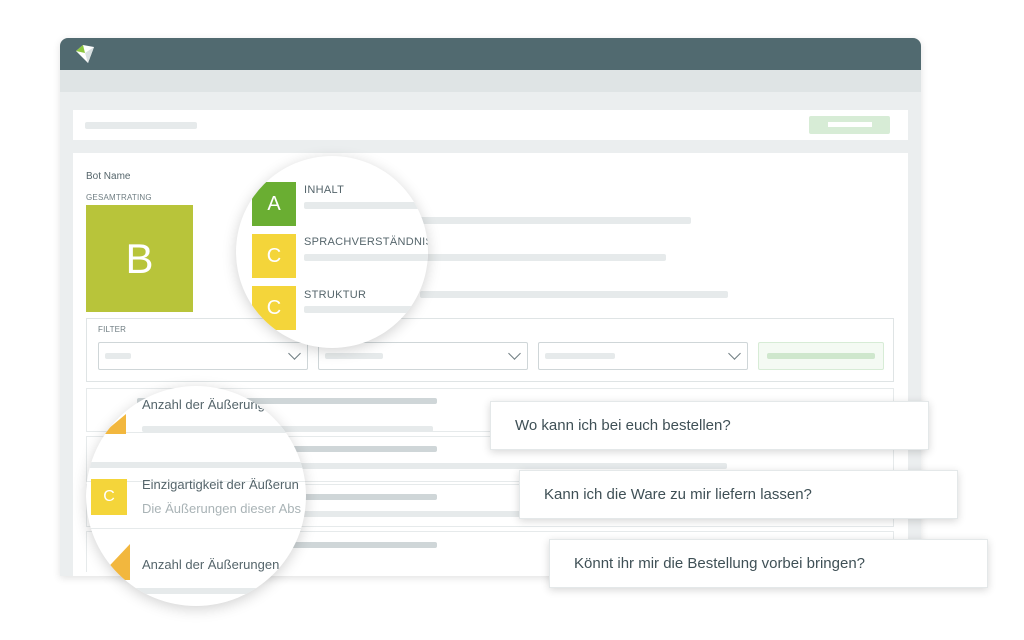 The height and width of the screenshot is (640, 1024). What do you see at coordinates (366, 242) in the screenshot?
I see `category-label: SPRACHVERSTÄNDNIS` at bounding box center [366, 242].